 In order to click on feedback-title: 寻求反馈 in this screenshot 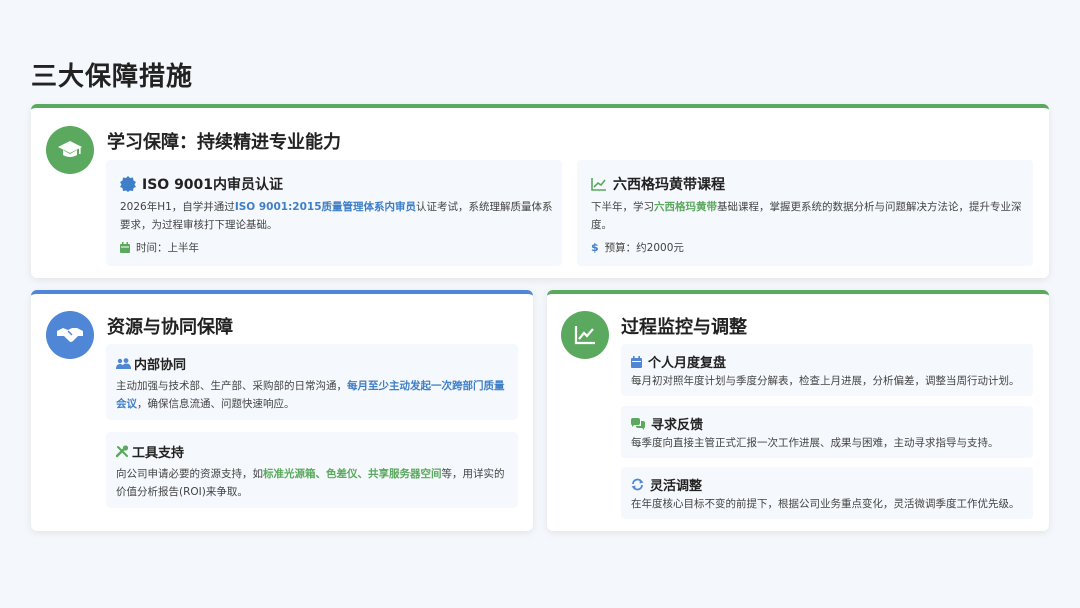, I will do `click(677, 425)`.